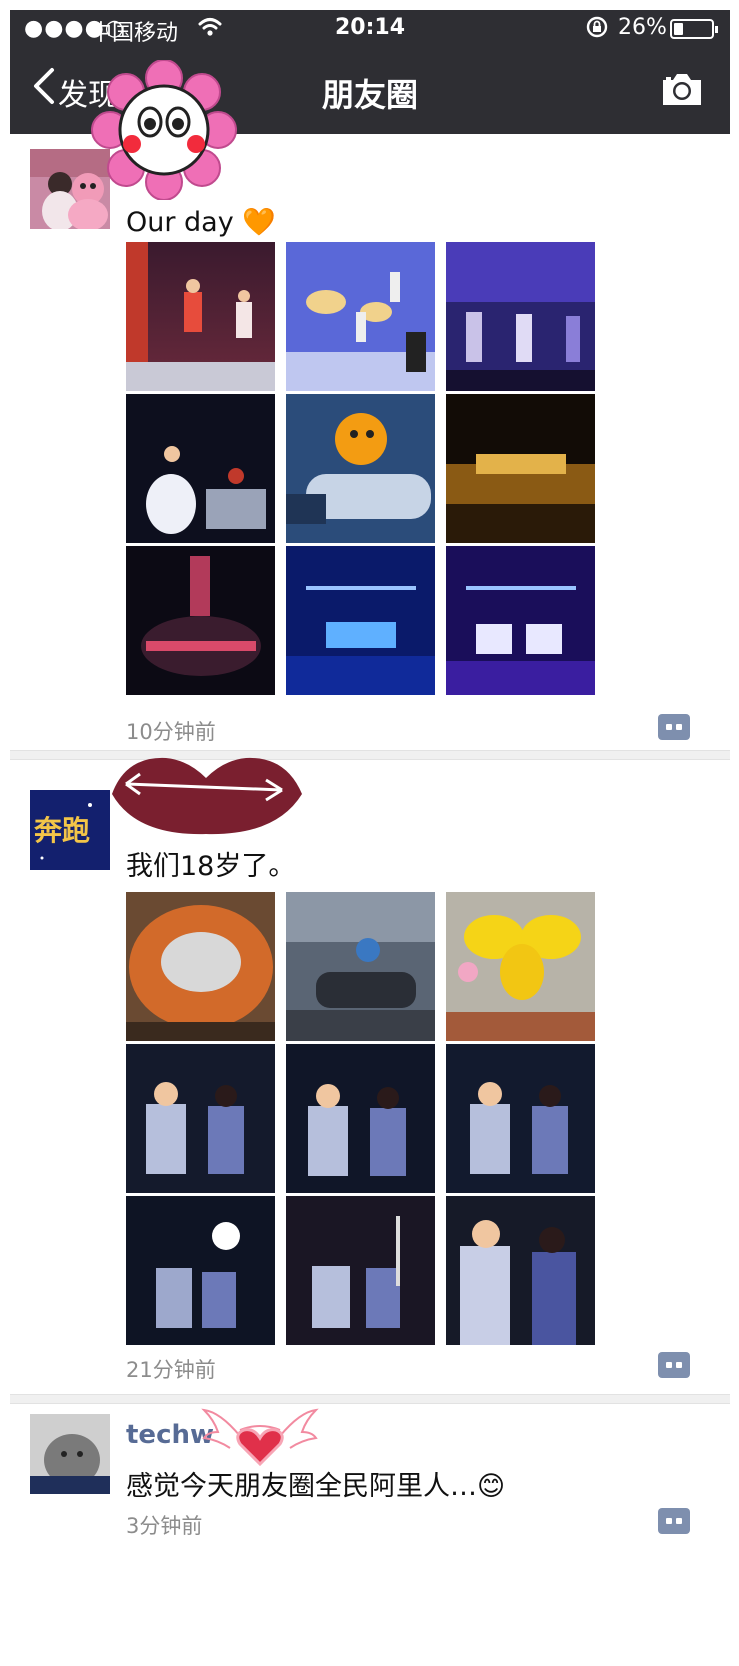 This screenshot has width=739, height=1666. What do you see at coordinates (200, 316) in the screenshot?
I see `photo-stage-singers` at bounding box center [200, 316].